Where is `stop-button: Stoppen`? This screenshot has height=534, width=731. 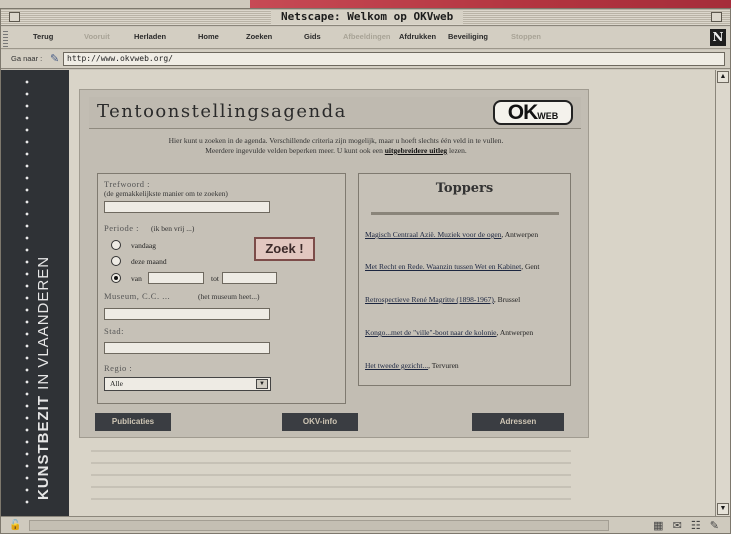 stop-button: Stoppen is located at coordinates (526, 36).